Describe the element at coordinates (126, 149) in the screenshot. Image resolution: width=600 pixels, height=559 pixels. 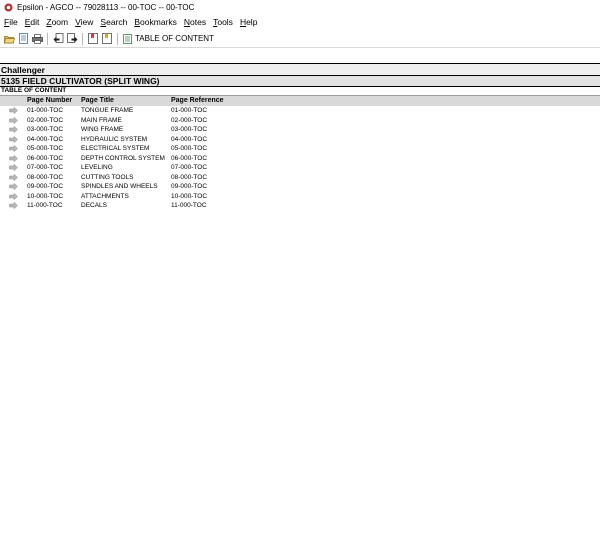
I see `page-title-cell: ELECTRICAL SYSTEM` at that location.